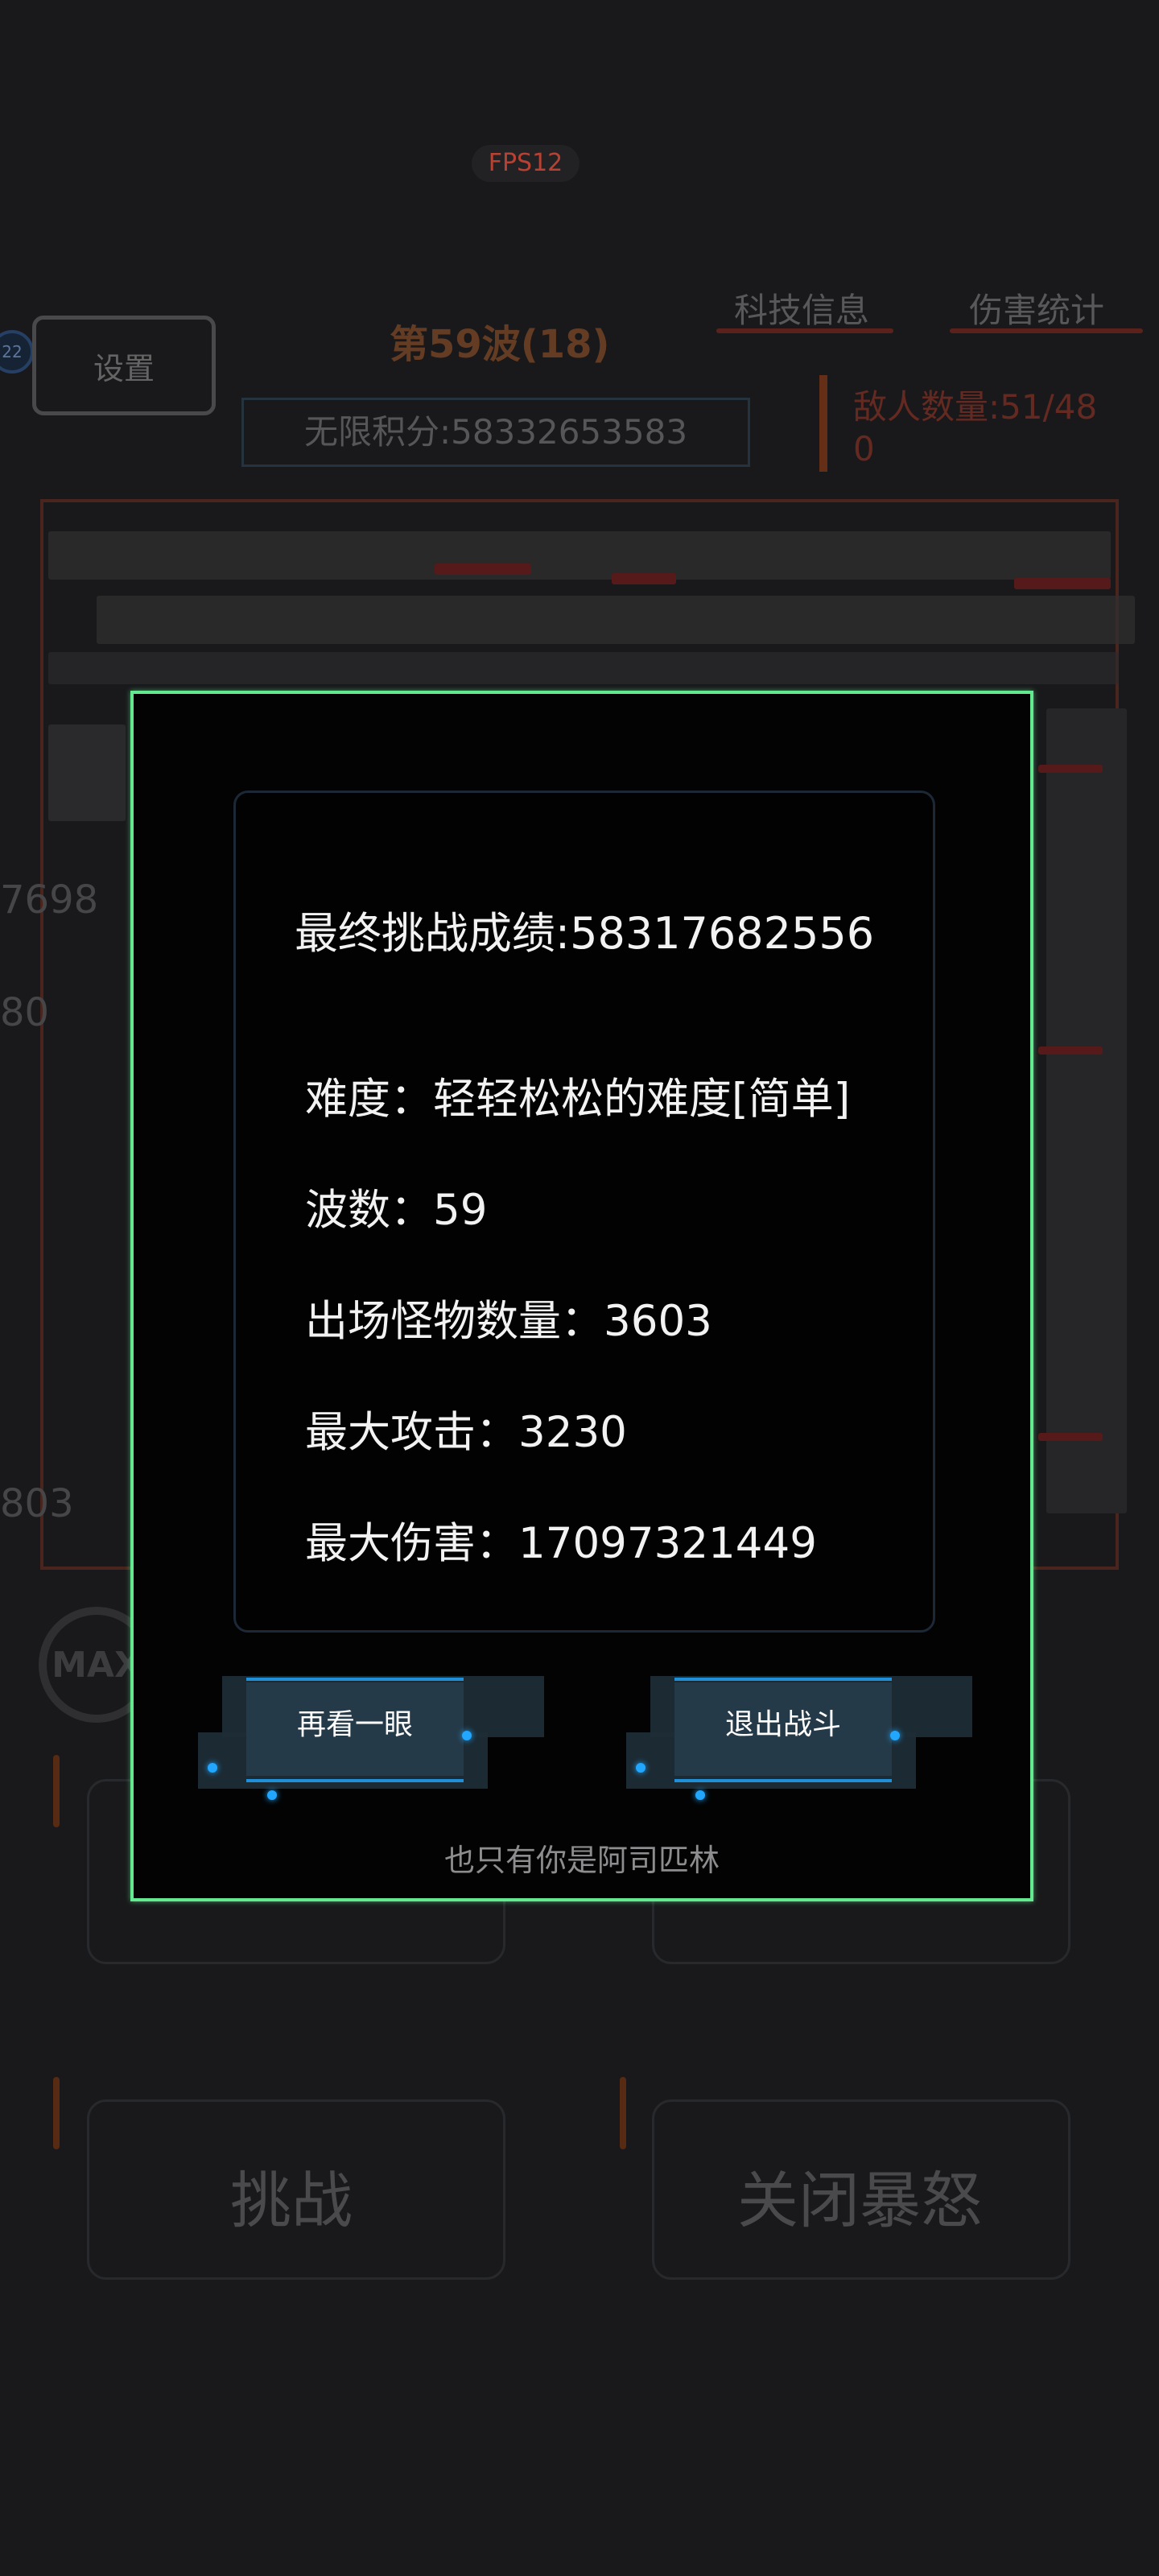 This screenshot has width=1159, height=2576. What do you see at coordinates (466, 1432) in the screenshot?
I see `max-attack-stat: 最大攻击：3230` at bounding box center [466, 1432].